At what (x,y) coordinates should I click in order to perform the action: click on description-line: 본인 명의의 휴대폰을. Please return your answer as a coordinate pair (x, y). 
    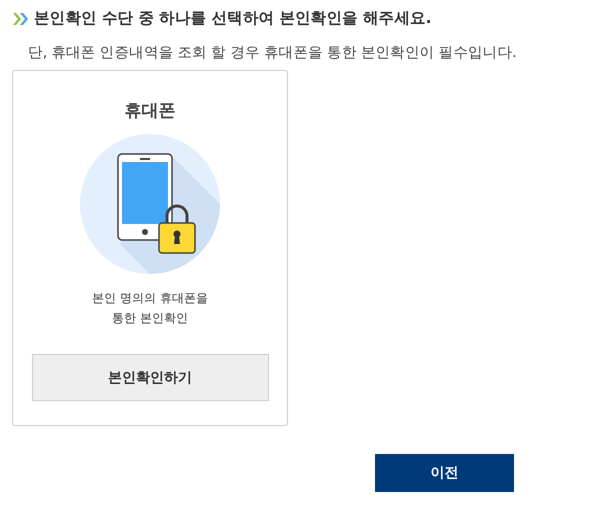
    Looking at the image, I should click on (150, 298).